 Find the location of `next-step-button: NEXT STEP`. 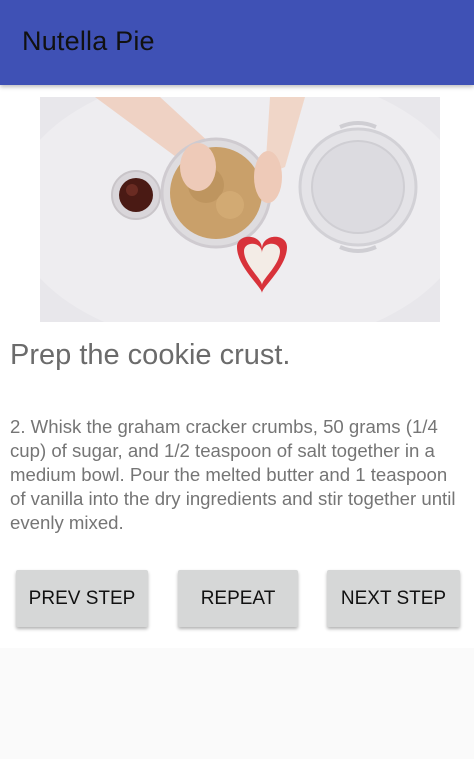

next-step-button: NEXT STEP is located at coordinates (393, 598).